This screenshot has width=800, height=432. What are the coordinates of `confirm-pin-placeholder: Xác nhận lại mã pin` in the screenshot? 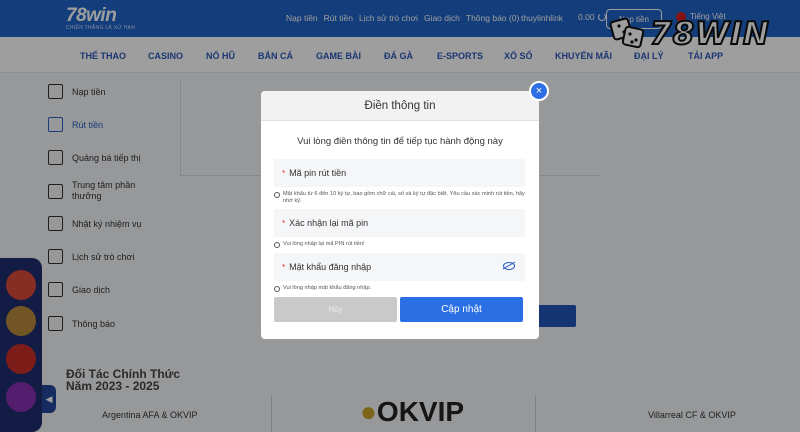 It's located at (329, 223).